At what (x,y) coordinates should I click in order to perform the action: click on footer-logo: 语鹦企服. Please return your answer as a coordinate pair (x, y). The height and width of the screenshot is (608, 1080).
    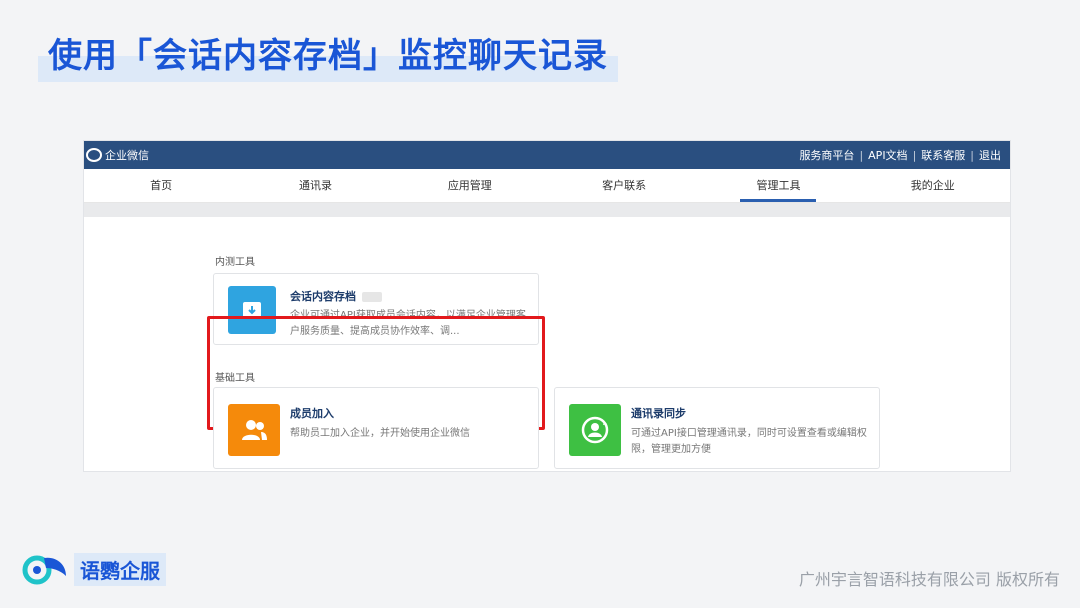
    Looking at the image, I should click on (94, 569).